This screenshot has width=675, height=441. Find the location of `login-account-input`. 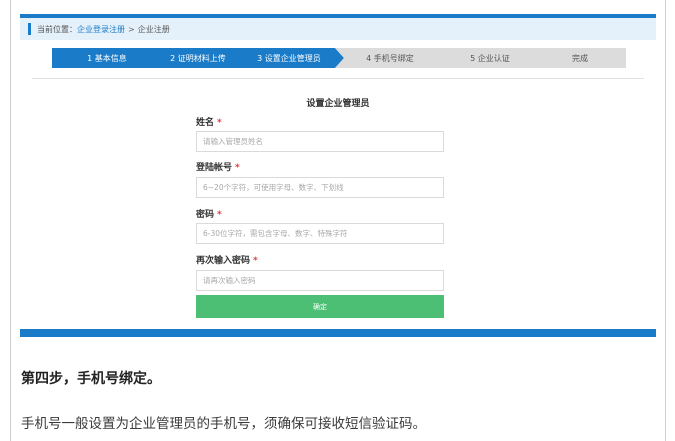

login-account-input is located at coordinates (320, 187).